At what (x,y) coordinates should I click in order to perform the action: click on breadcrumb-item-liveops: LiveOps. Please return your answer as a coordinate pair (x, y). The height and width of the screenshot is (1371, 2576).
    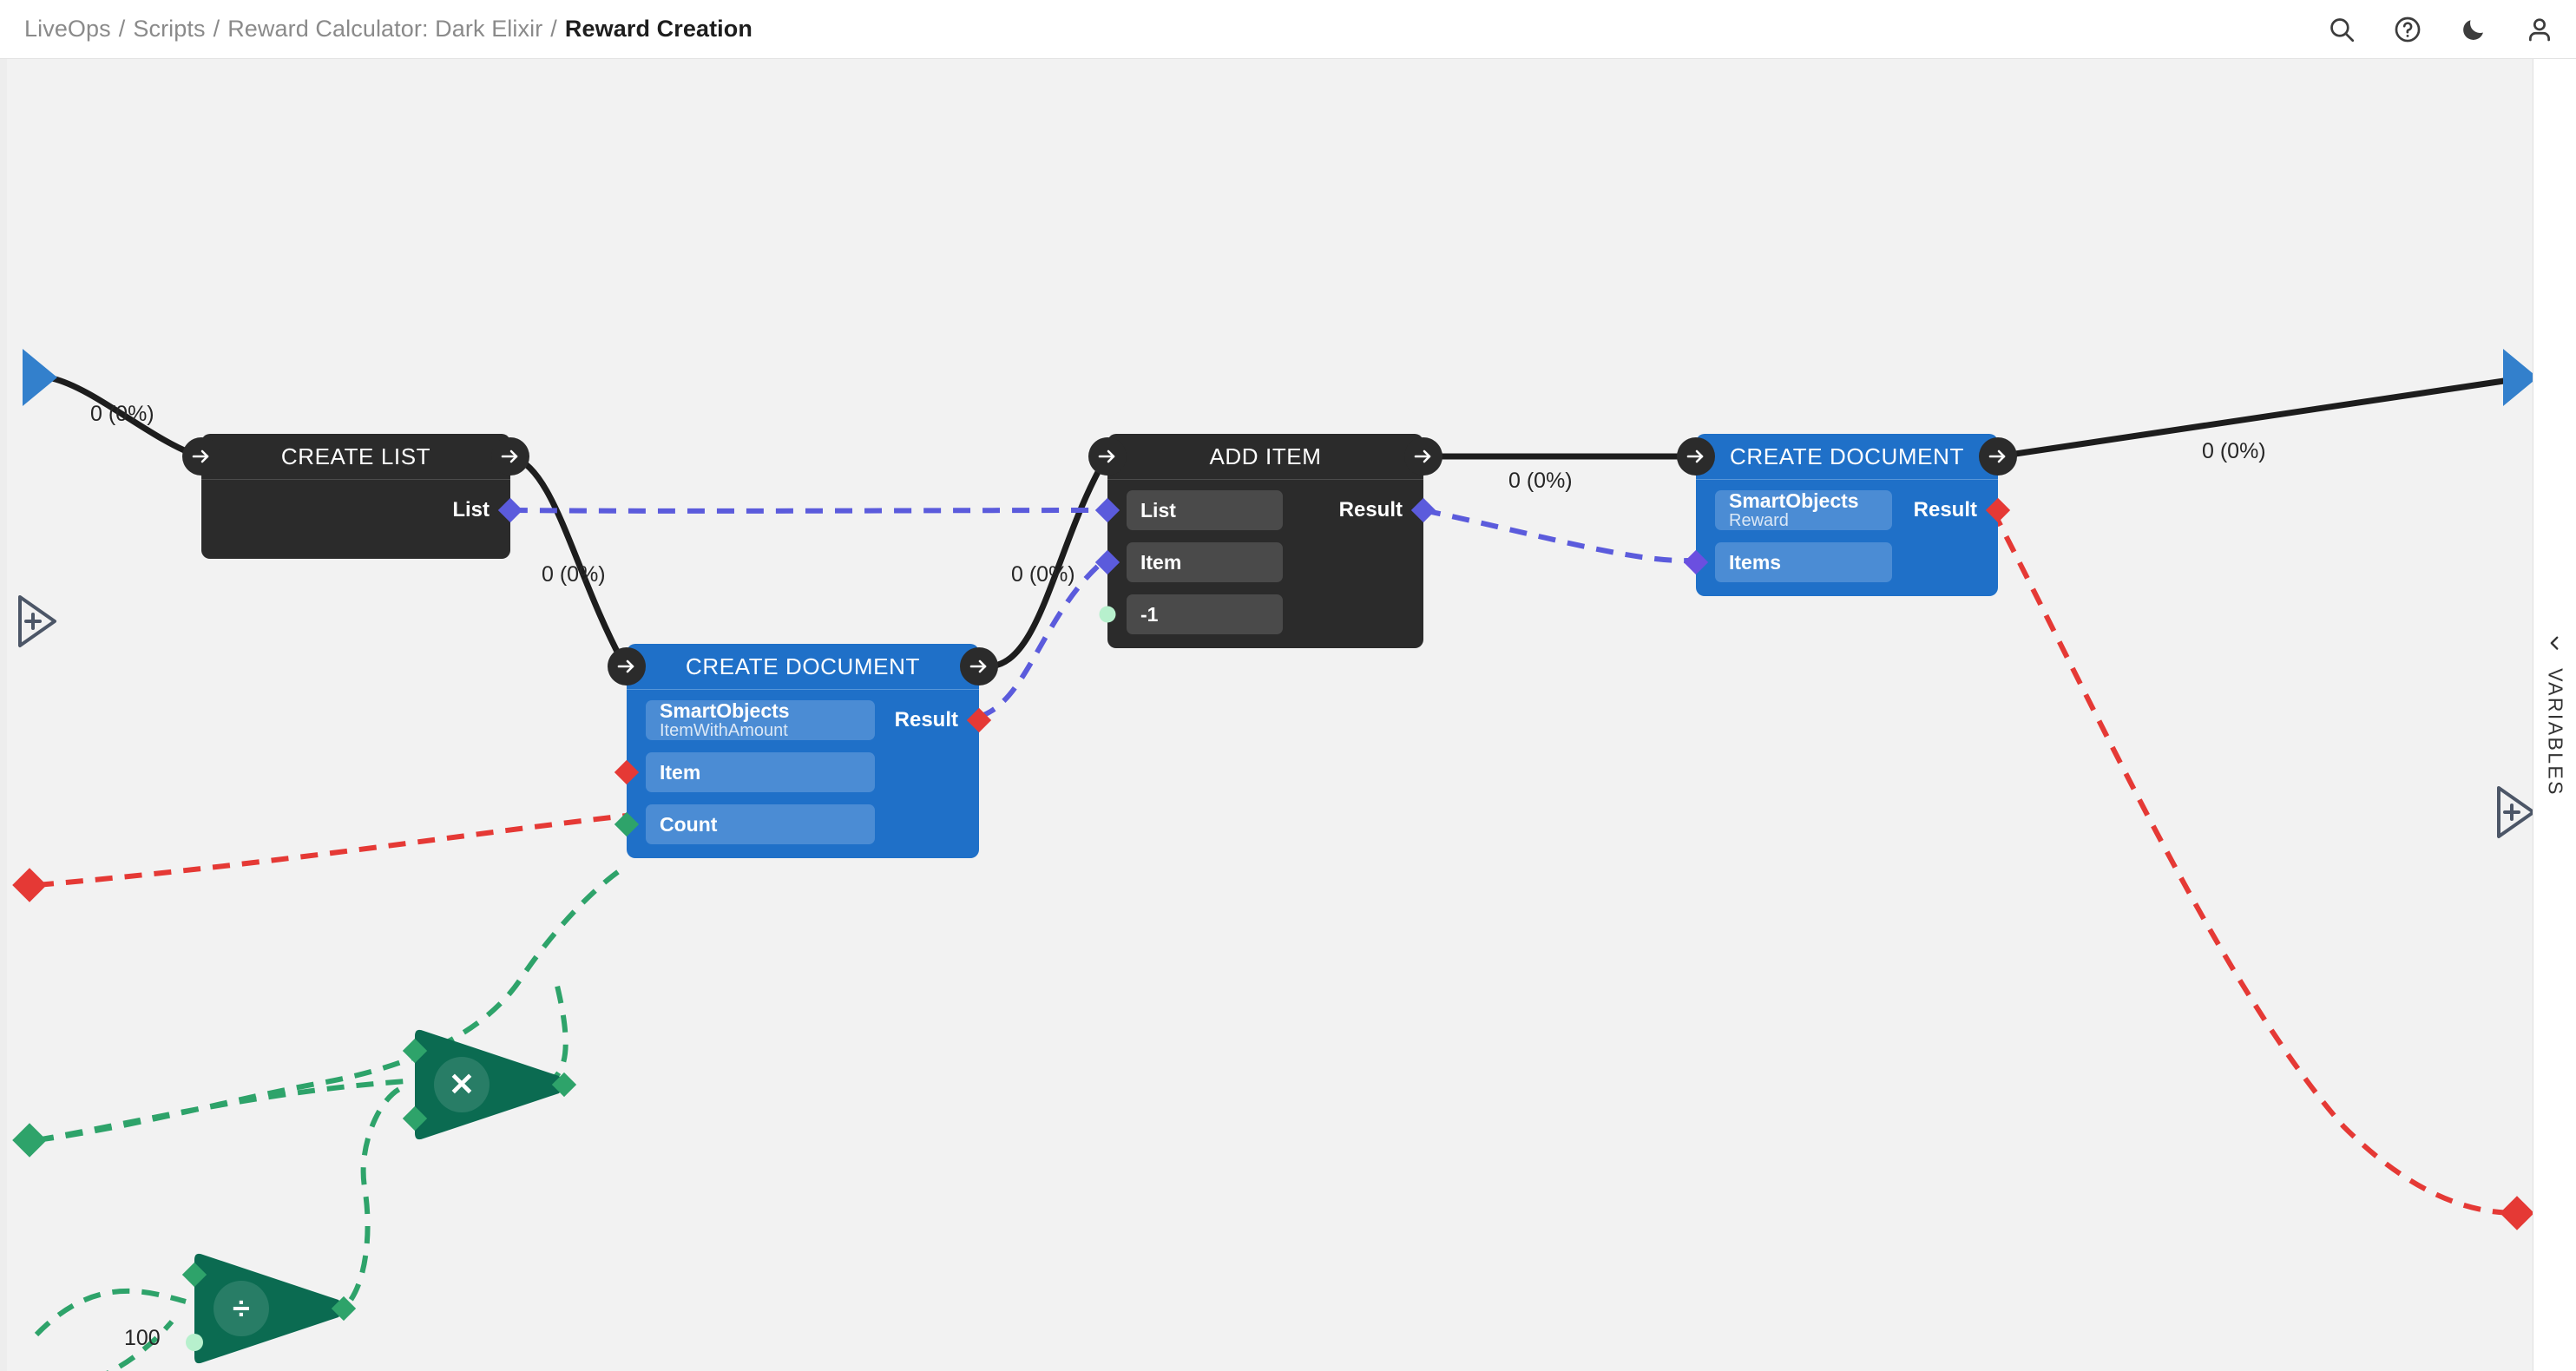
    Looking at the image, I should click on (67, 29).